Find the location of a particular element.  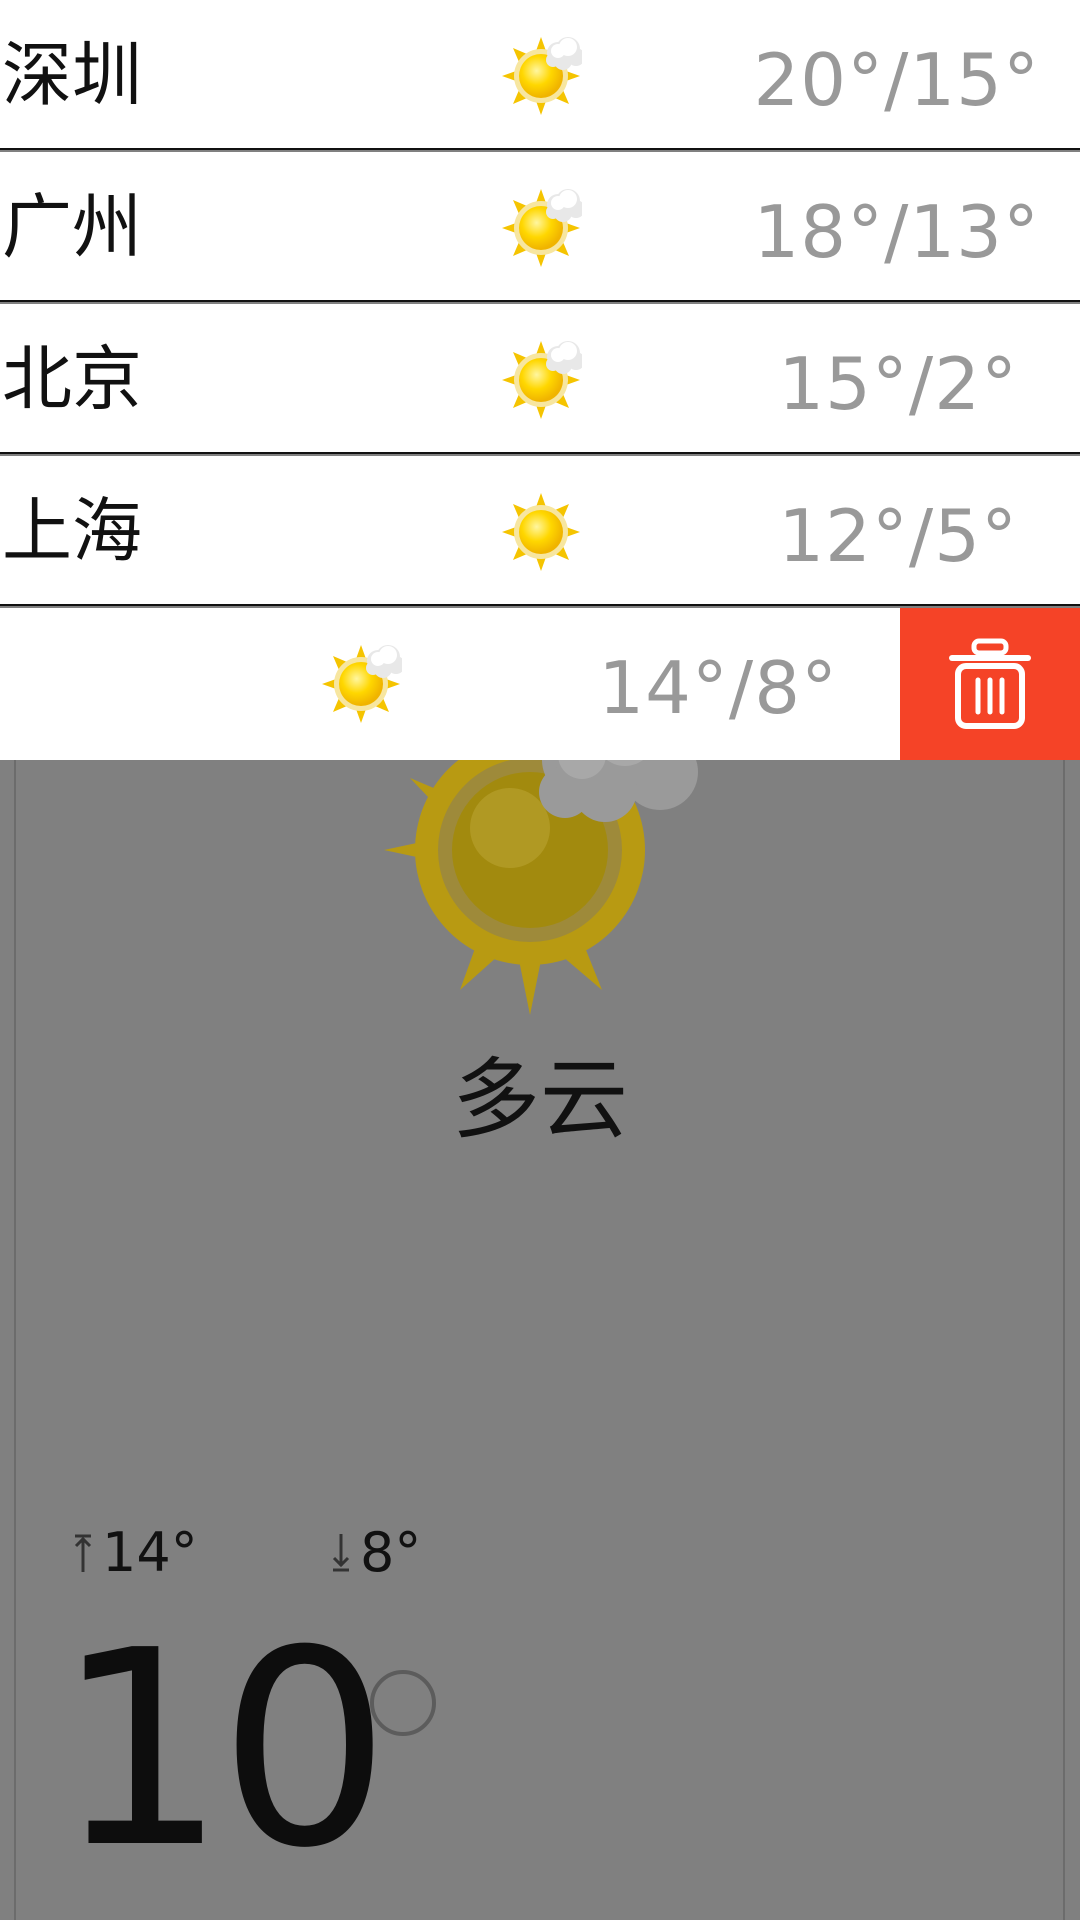

city-temp-range: 12°/5° is located at coordinates (898, 536).